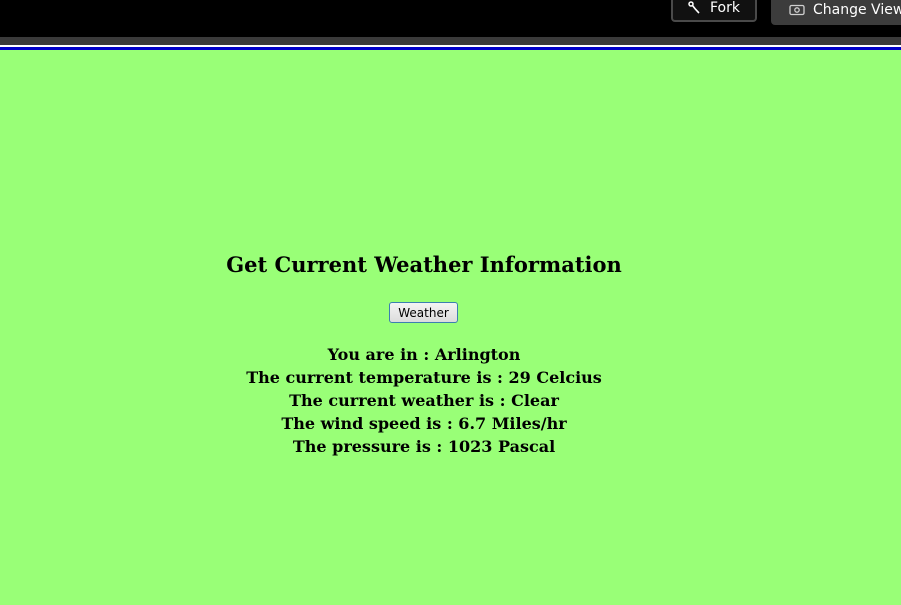 The width and height of the screenshot is (901, 605). I want to click on weather-button: Weather, so click(423, 312).